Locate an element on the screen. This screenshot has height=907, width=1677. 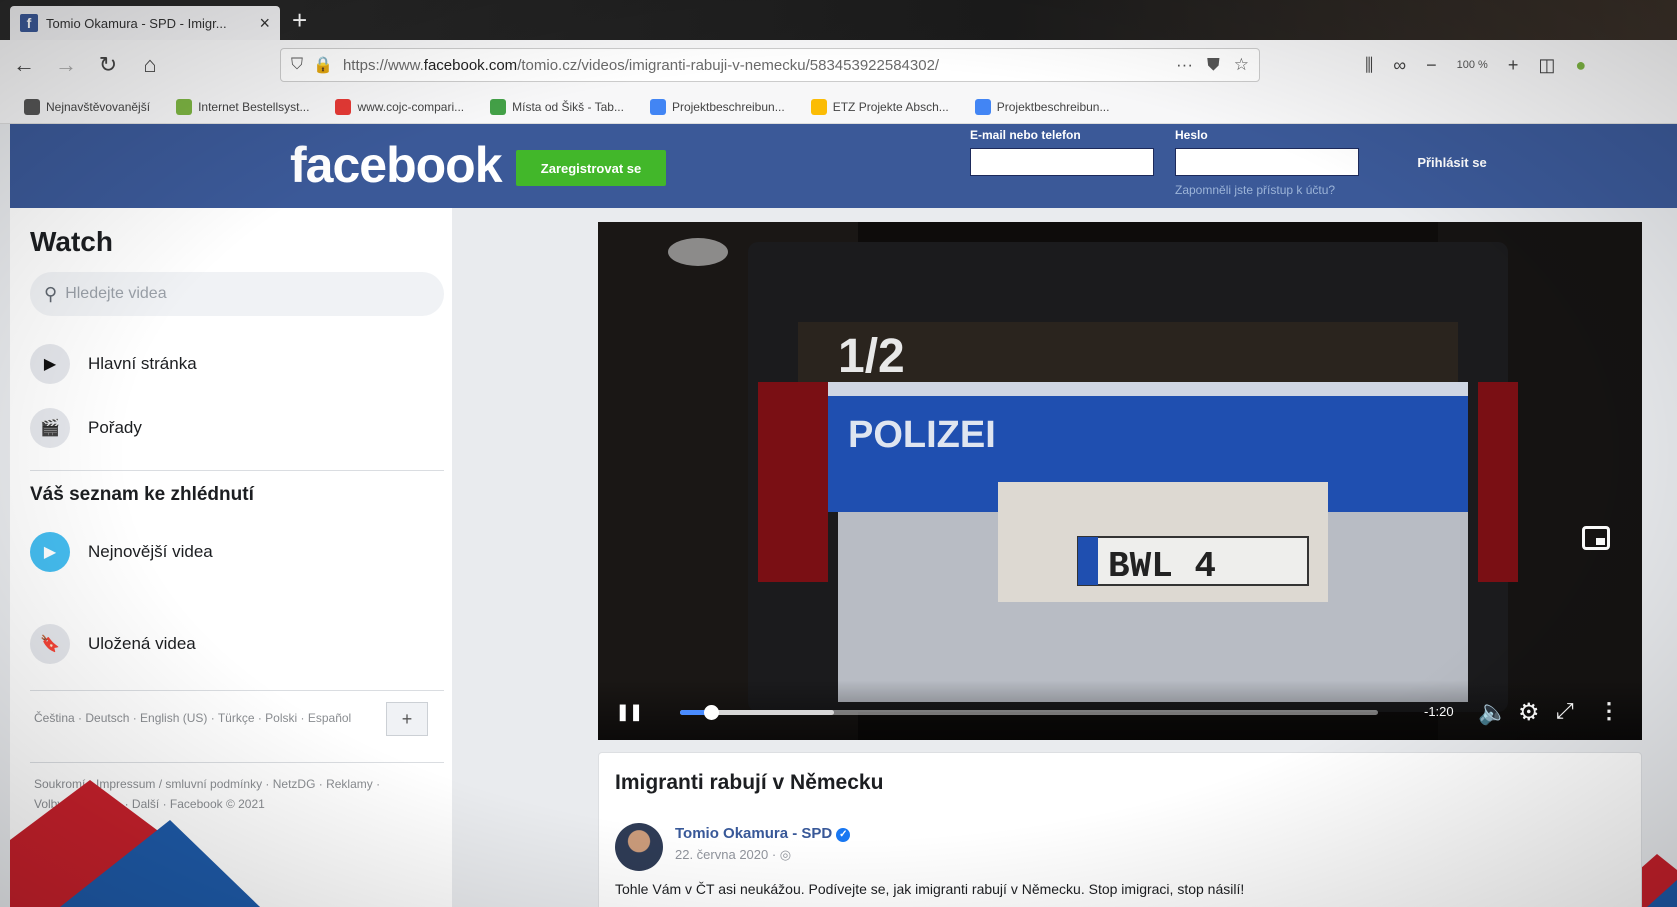
close-tab-icon: × is located at coordinates (264, 23).